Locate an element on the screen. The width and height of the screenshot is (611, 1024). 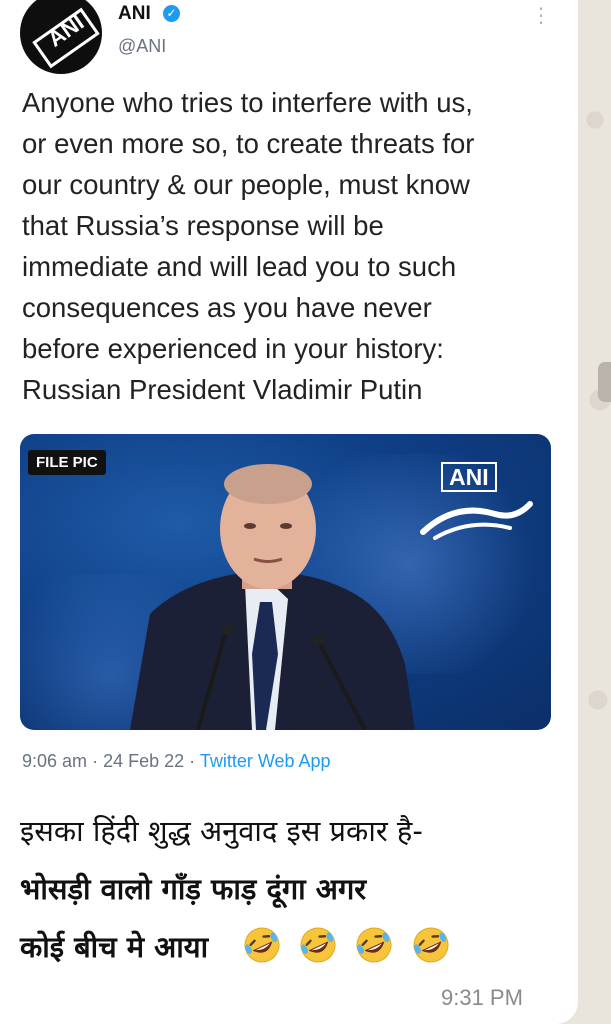
tweet-time: 9:06 am is located at coordinates (54, 761).